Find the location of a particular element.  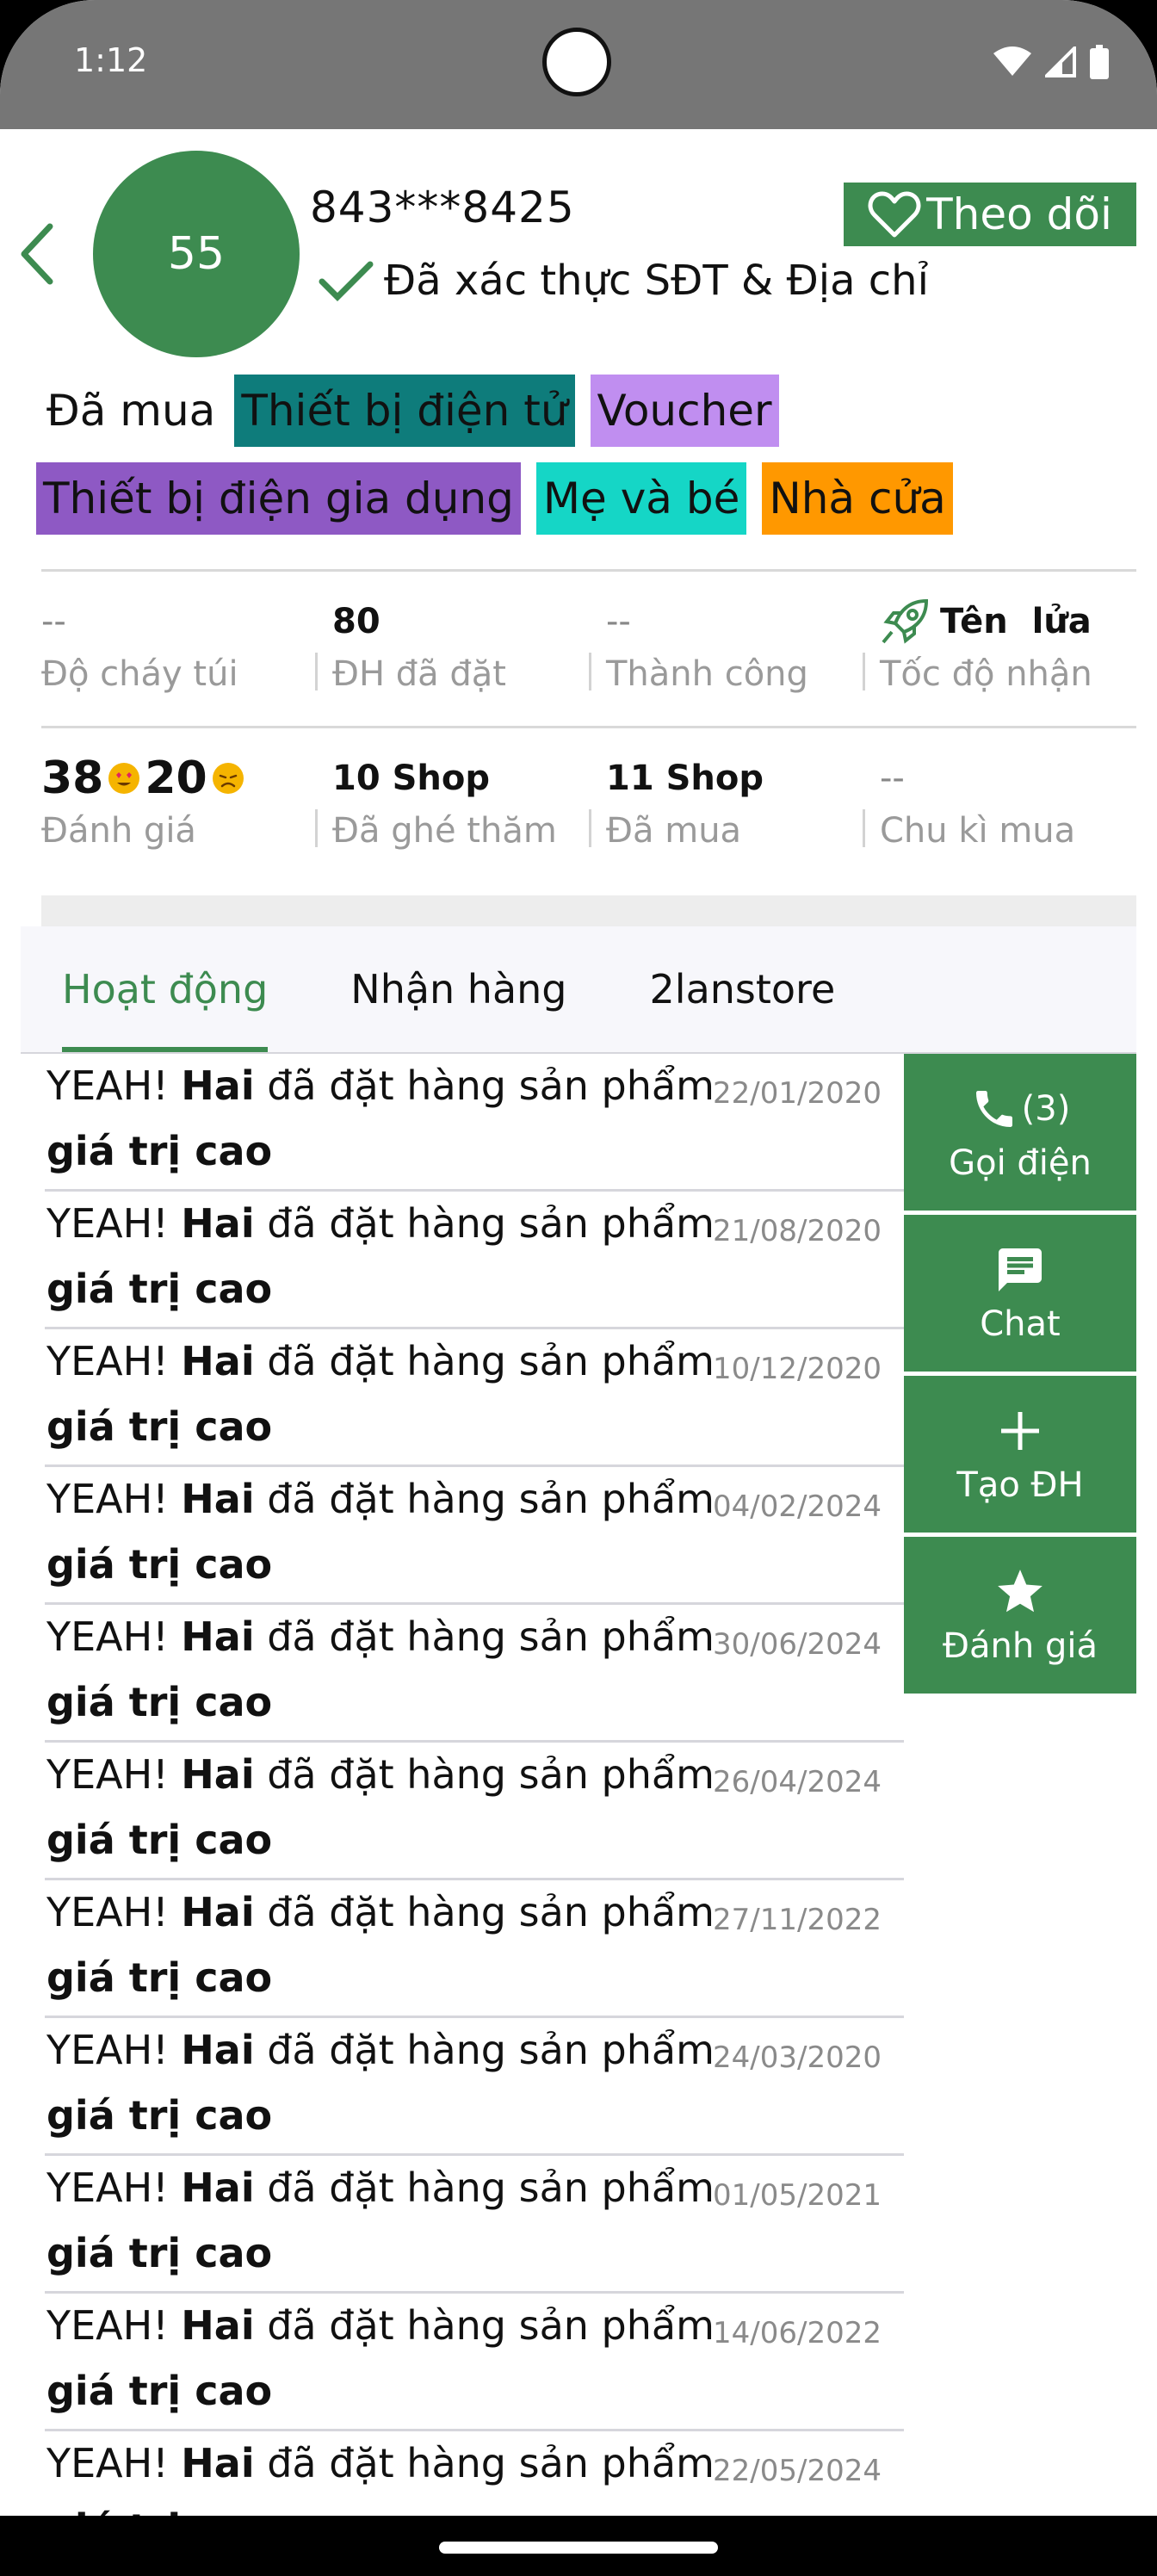

star-icon is located at coordinates (1021, 1592).